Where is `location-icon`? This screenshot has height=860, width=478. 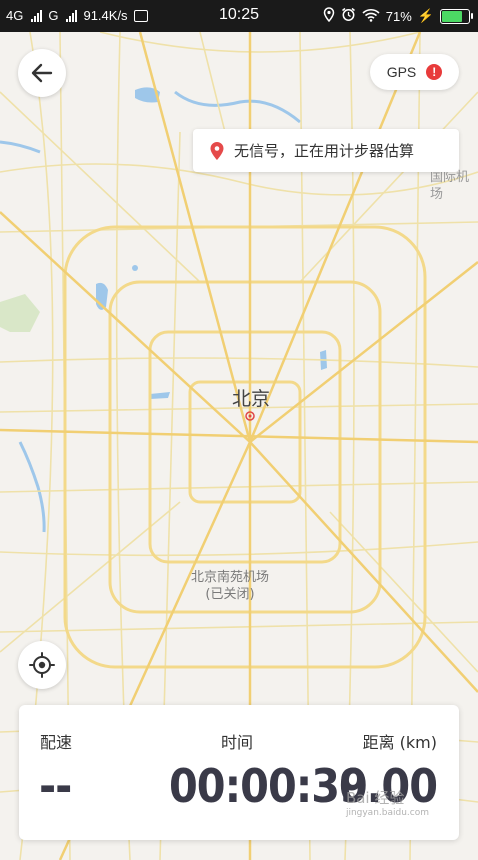 location-icon is located at coordinates (329, 16).